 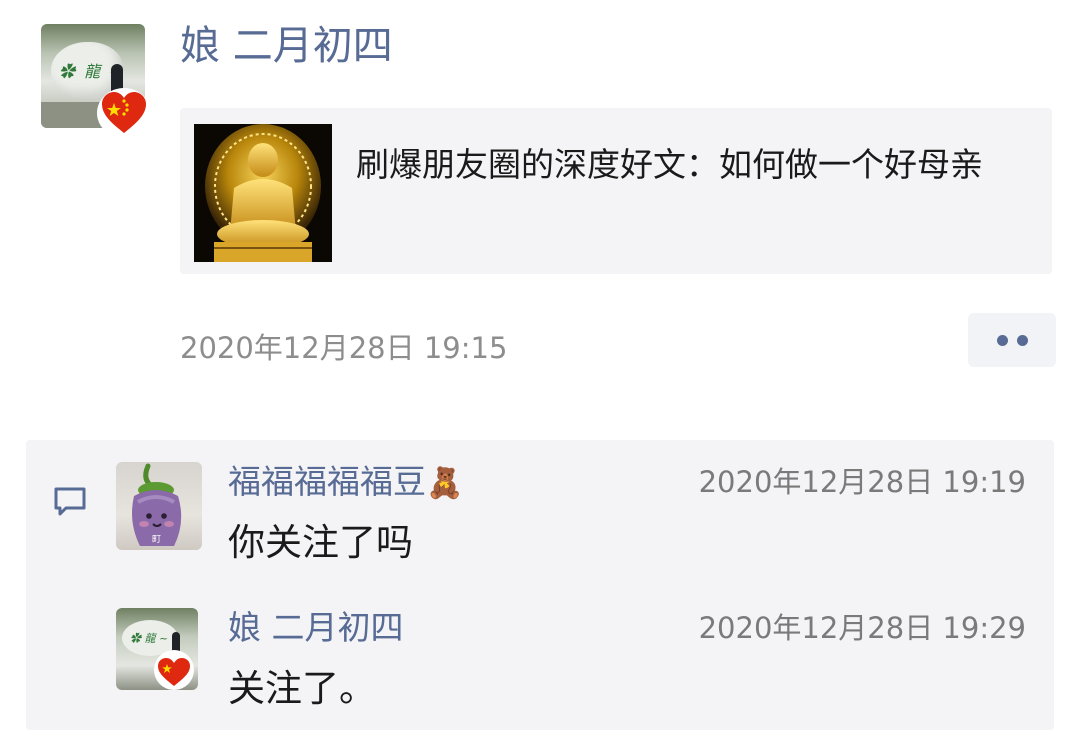 What do you see at coordinates (157, 649) in the screenshot?
I see `commenter-avatar: ✿ 龍 ~` at bounding box center [157, 649].